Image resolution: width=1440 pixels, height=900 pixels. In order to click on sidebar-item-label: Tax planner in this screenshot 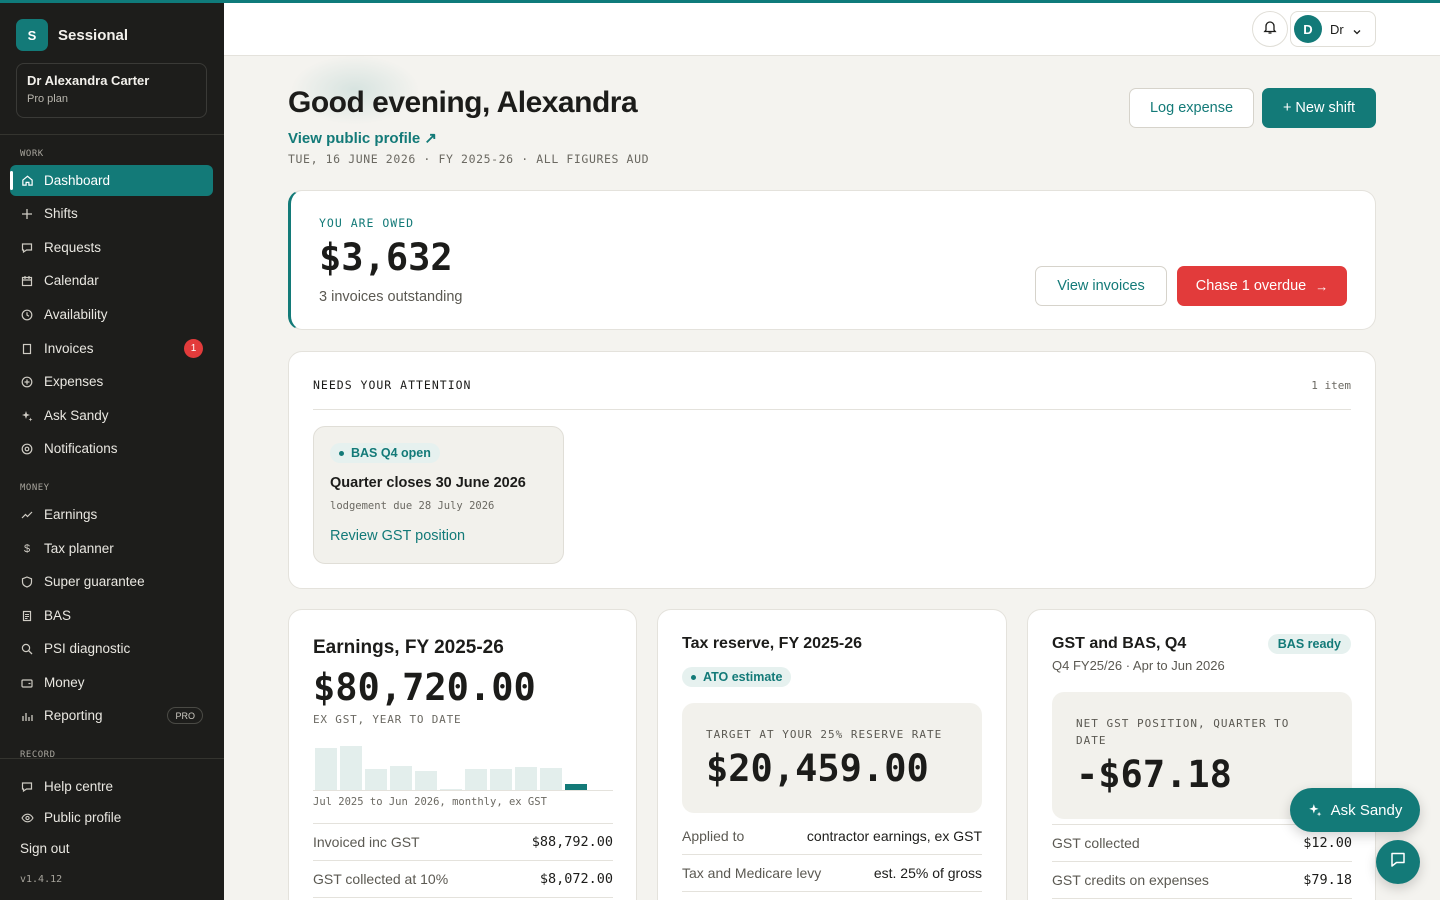, I will do `click(79, 548)`.